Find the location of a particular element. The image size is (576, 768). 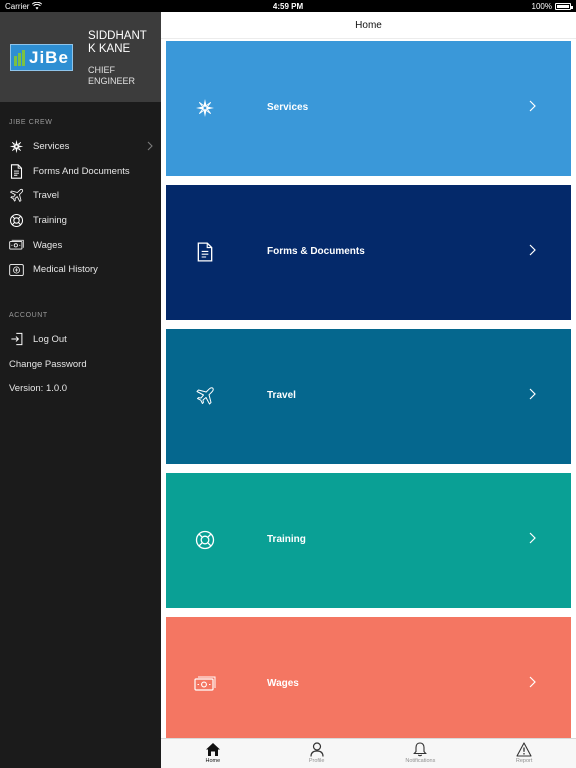

sidebar-item-medical-history: Medical History is located at coordinates (80, 269).